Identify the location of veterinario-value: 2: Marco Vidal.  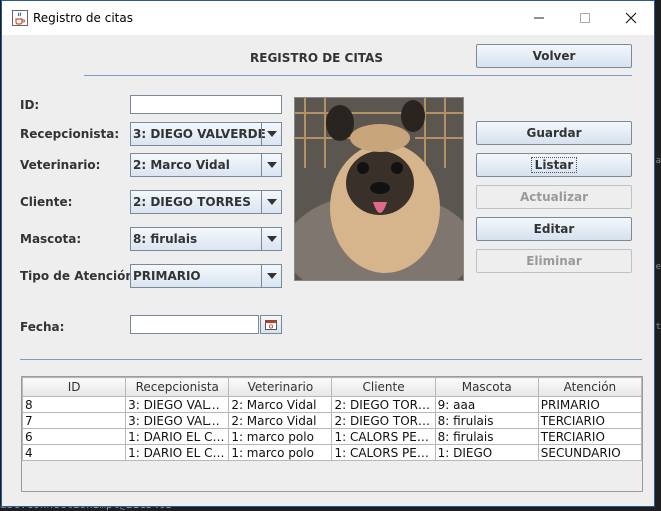
(181, 165).